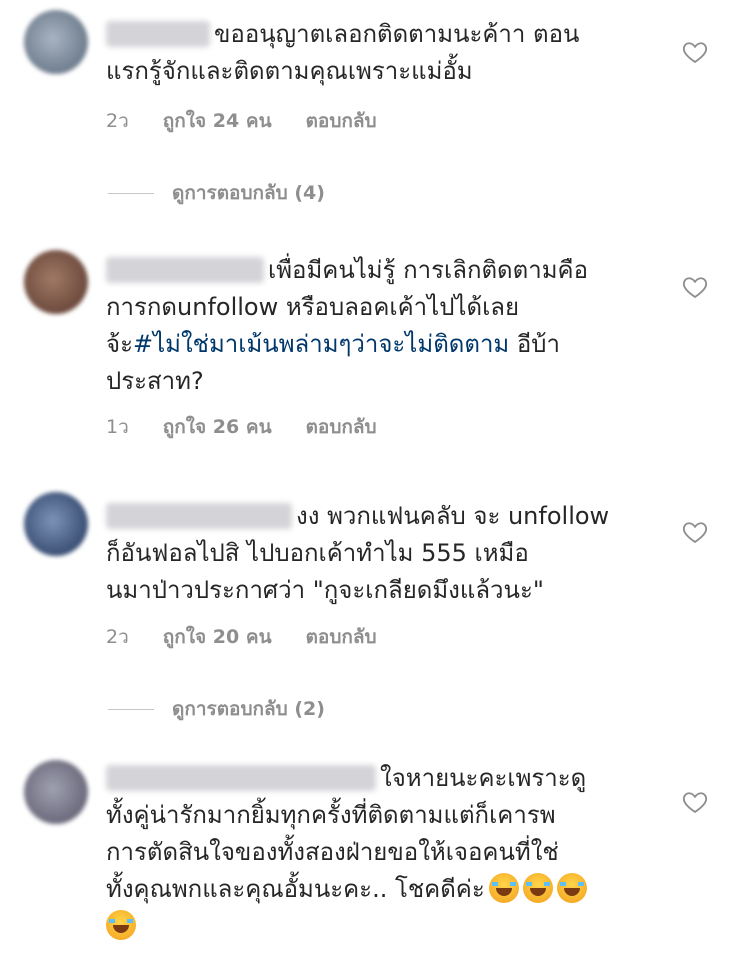  I want to click on comment-meta: 1ว ถูกใจ 26 คน ตอบกลับ, so click(241, 427).